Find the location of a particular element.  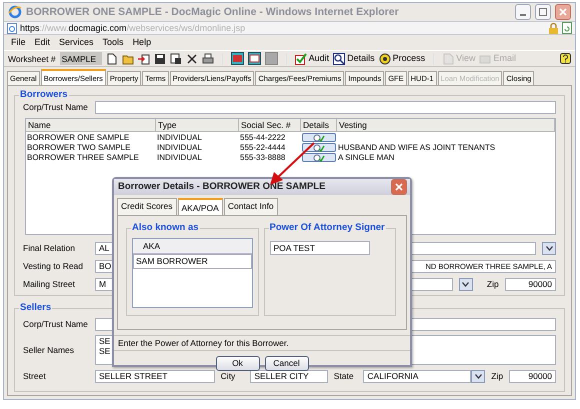

table-cell-text: BORROWER ONE SAMPLE is located at coordinates (78, 137).